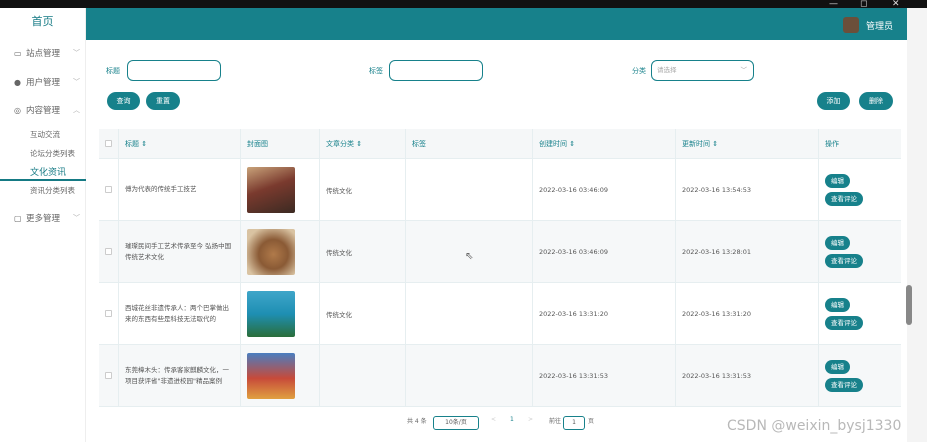 The height and width of the screenshot is (442, 927). What do you see at coordinates (639, 71) in the screenshot?
I see `category-label: 分类` at bounding box center [639, 71].